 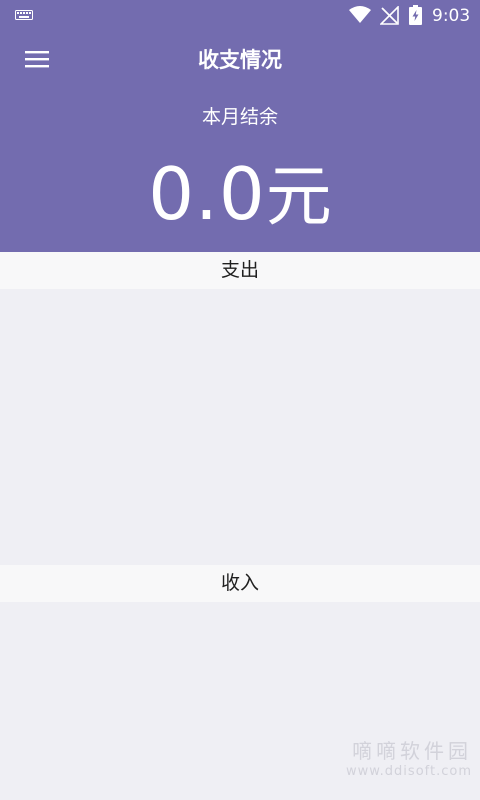 What do you see at coordinates (389, 15) in the screenshot?
I see `signal-off-icon` at bounding box center [389, 15].